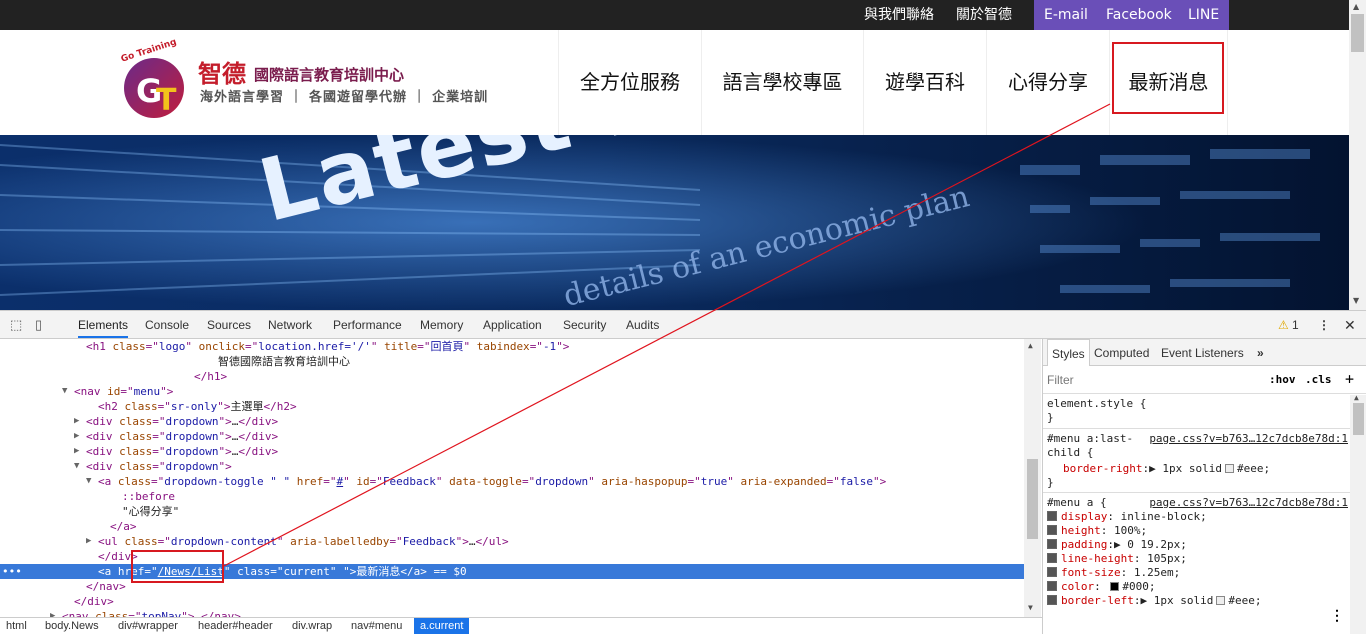 This screenshot has width=1366, height=634. What do you see at coordinates (1358, 419) in the screenshot?
I see `styles-scroll-thumb` at bounding box center [1358, 419].